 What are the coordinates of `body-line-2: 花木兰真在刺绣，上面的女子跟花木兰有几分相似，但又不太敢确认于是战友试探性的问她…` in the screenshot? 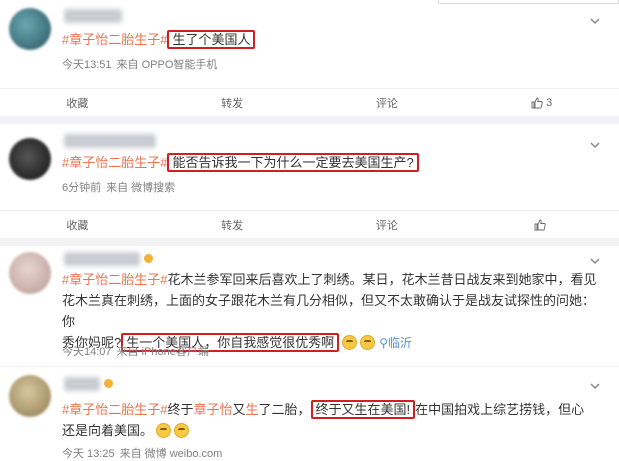 It's located at (329, 311).